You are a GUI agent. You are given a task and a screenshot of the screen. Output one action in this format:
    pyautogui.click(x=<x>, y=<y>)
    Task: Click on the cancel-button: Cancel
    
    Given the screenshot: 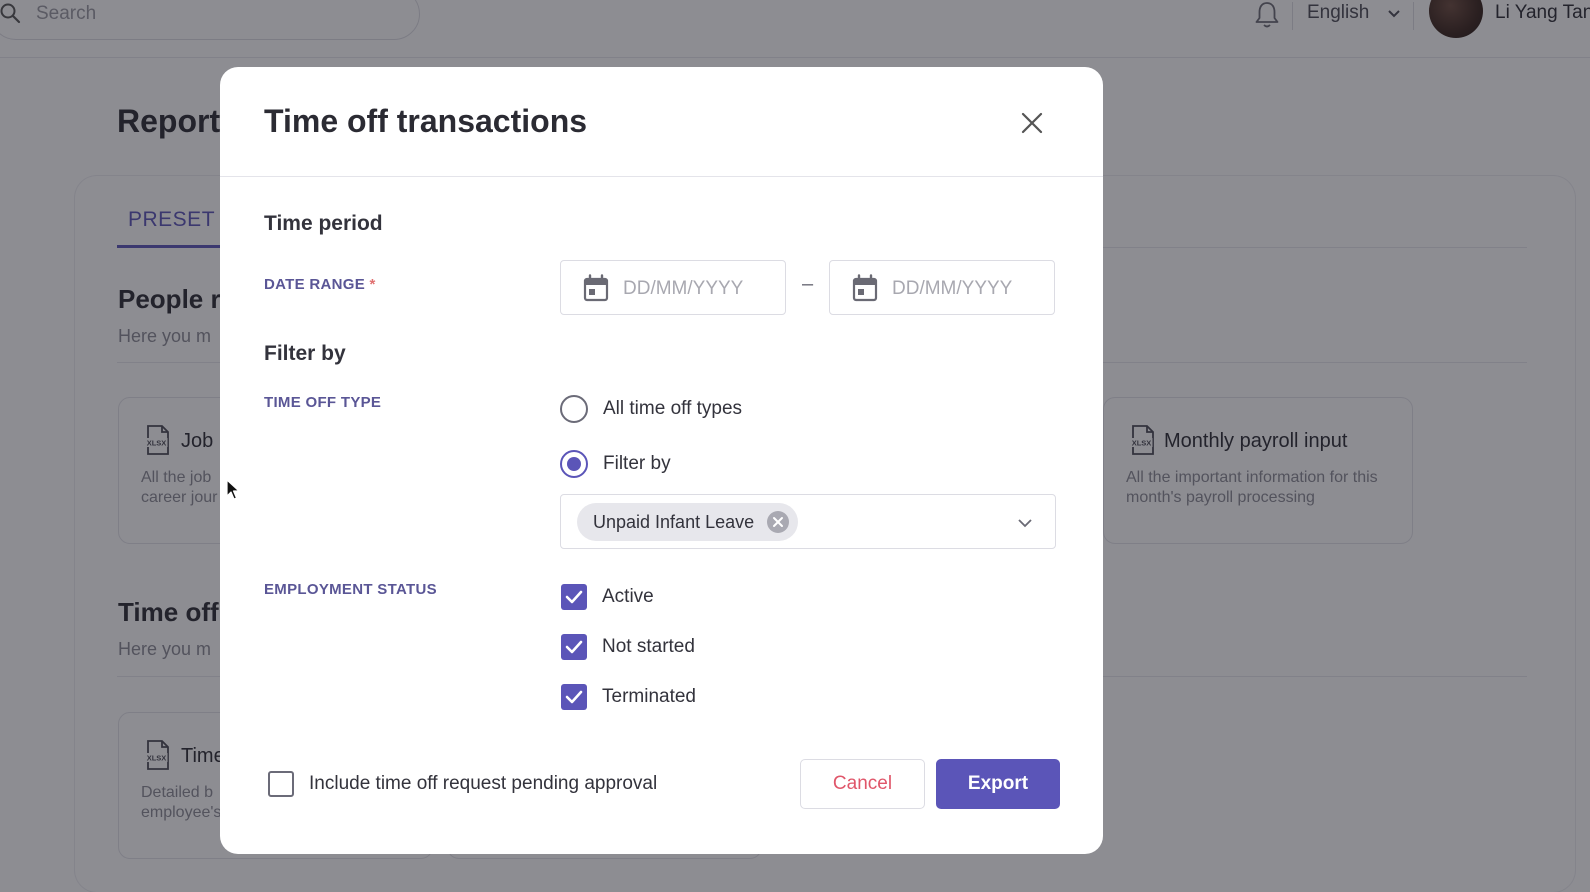 What is the action you would take?
    pyautogui.click(x=862, y=784)
    